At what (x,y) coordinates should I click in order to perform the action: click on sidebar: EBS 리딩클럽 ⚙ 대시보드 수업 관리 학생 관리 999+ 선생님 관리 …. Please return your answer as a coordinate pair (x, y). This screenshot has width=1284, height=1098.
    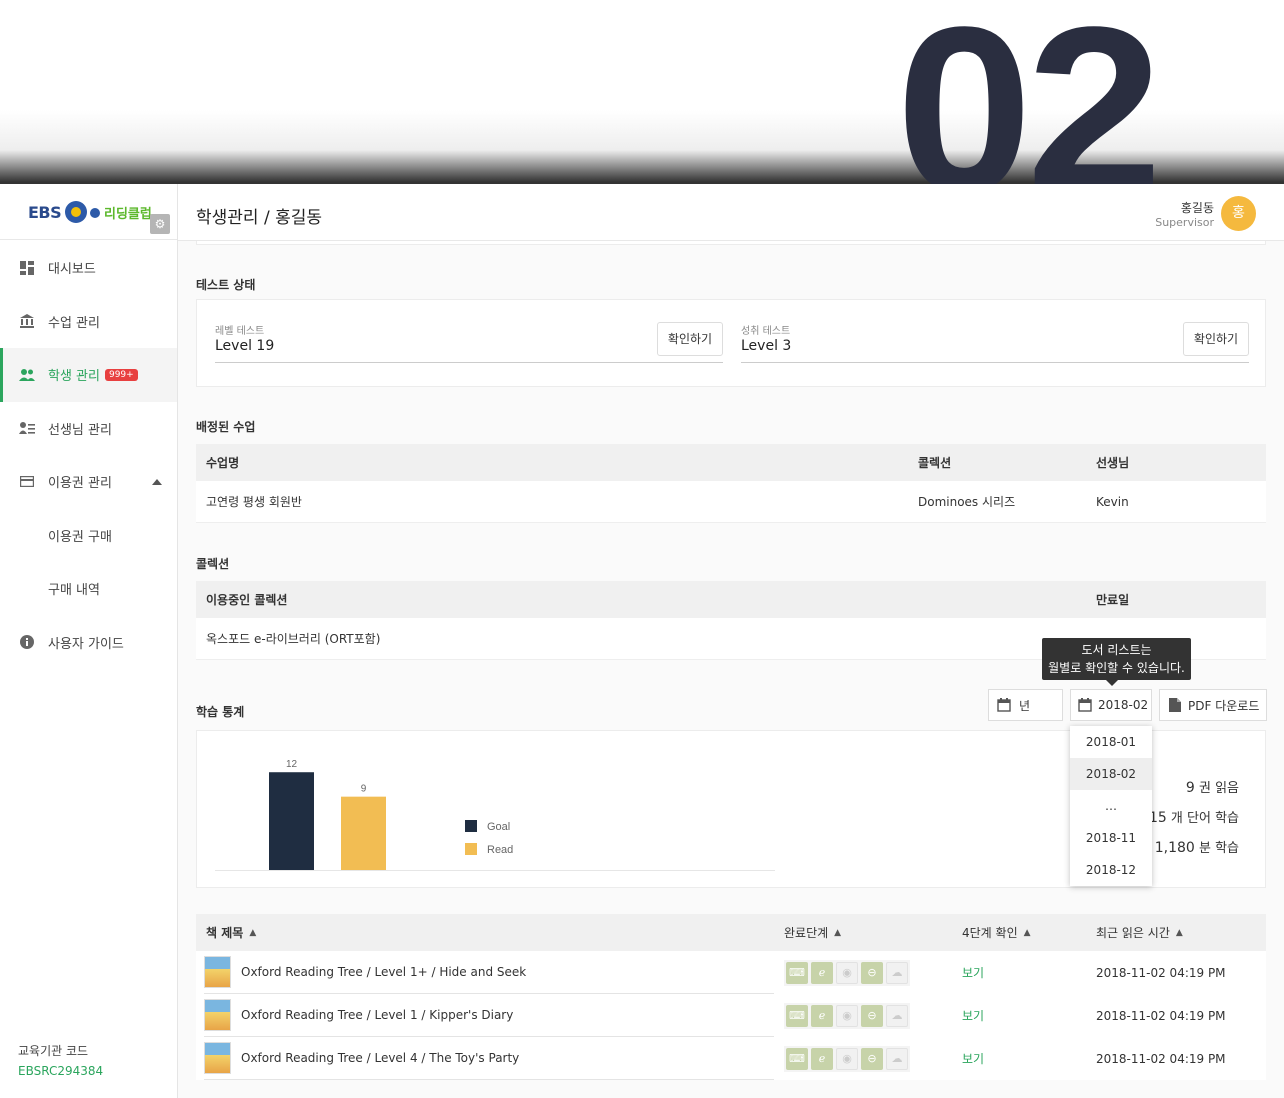
    Looking at the image, I should click on (89, 641).